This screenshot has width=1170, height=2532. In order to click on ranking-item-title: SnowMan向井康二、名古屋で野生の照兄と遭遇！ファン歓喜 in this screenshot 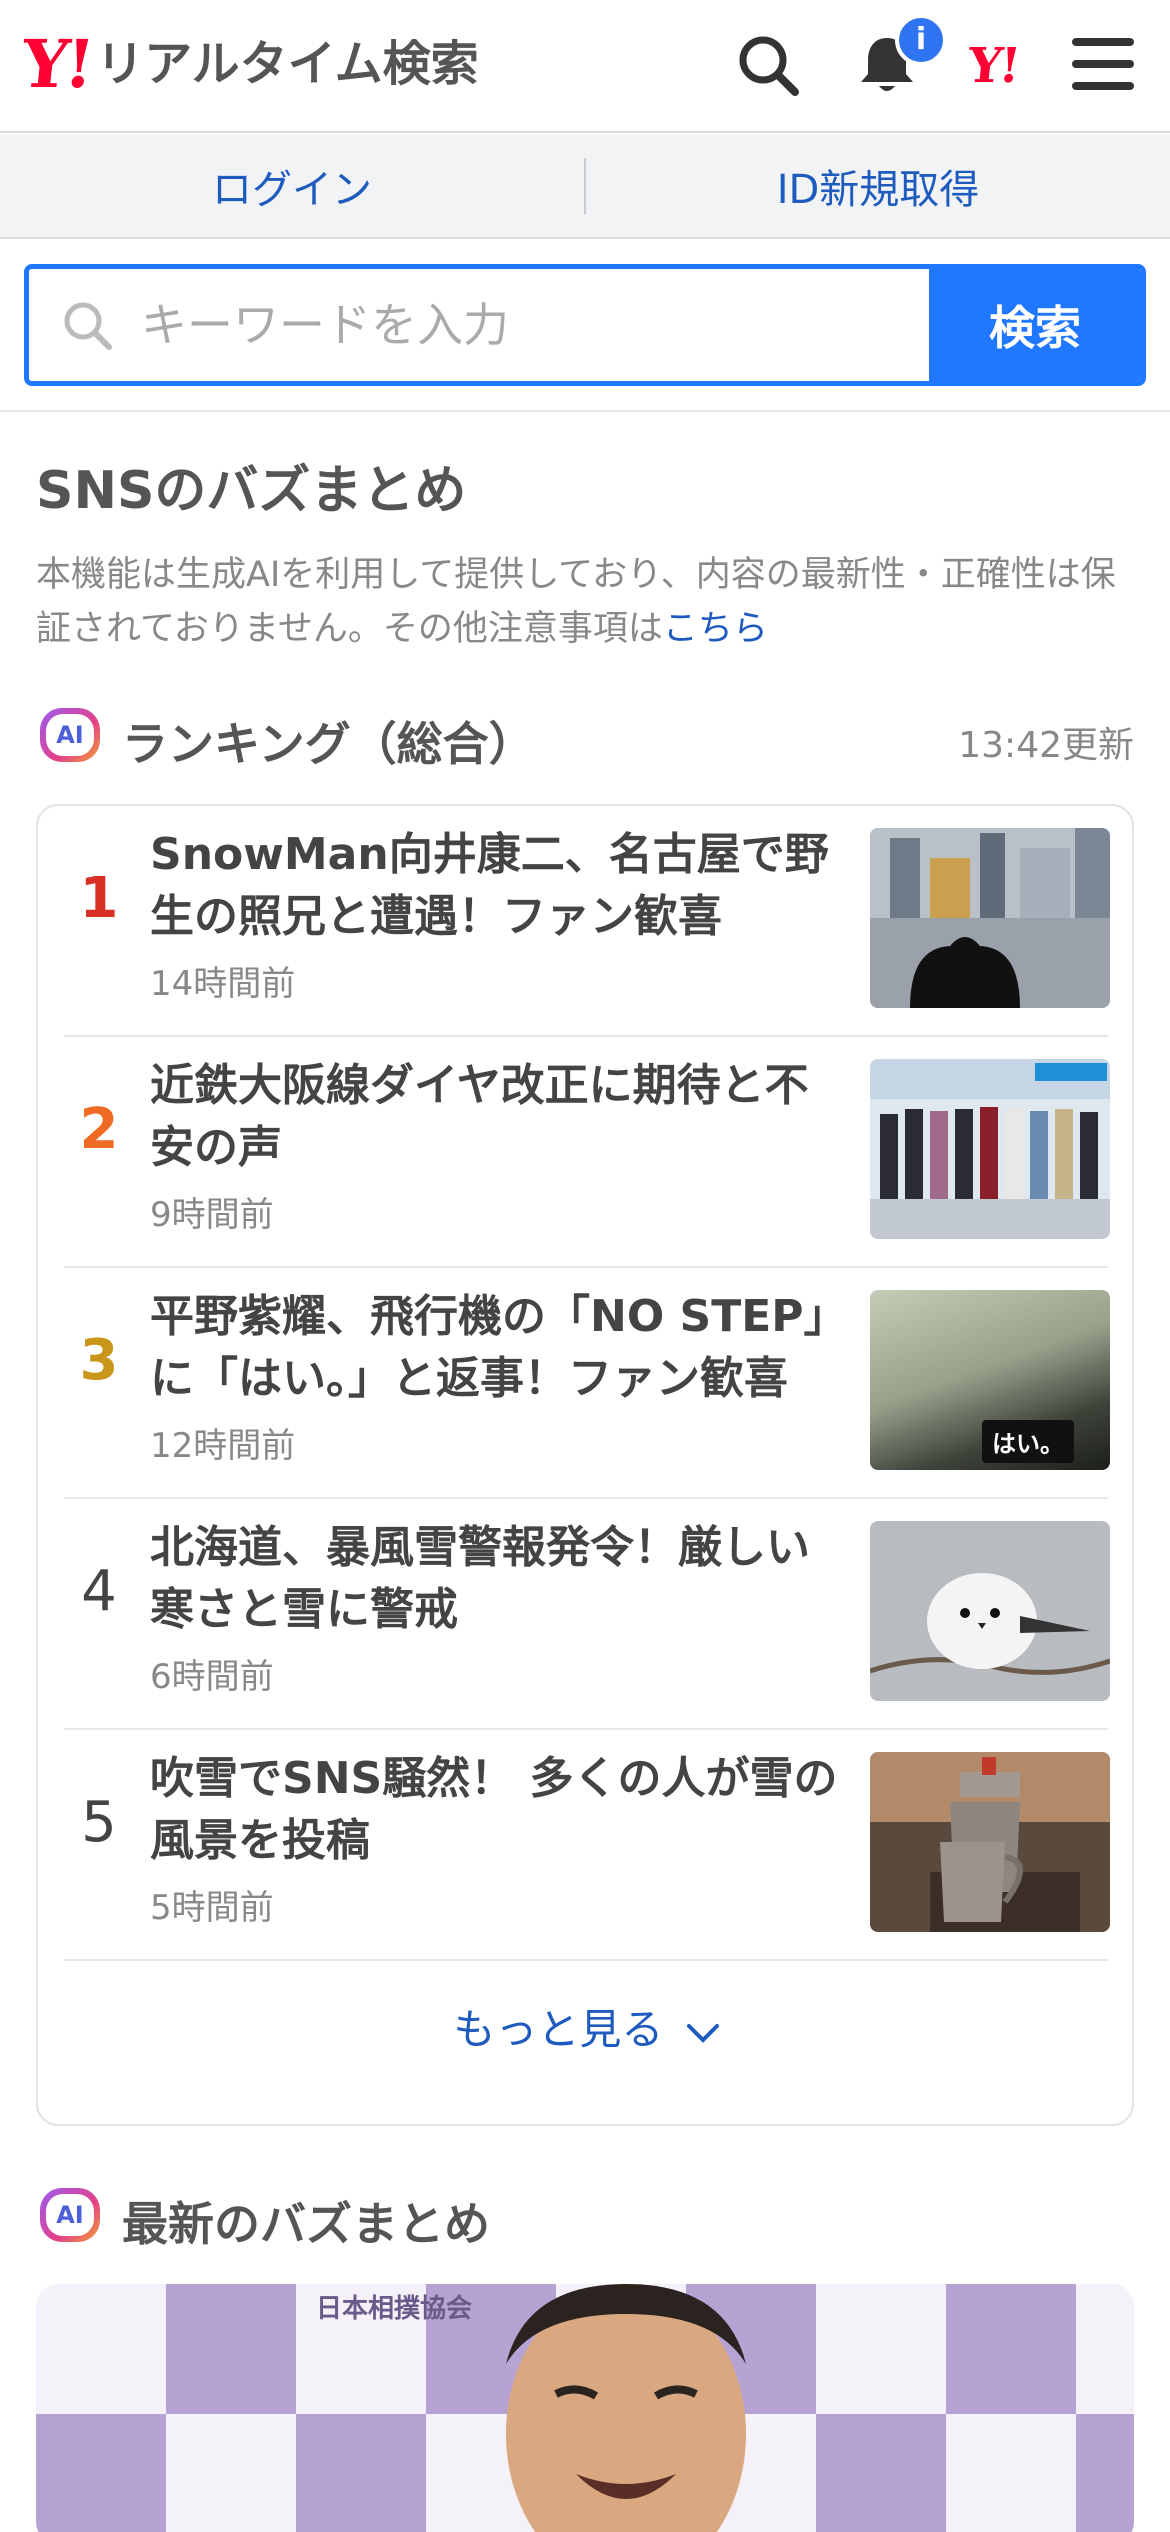, I will do `click(489, 885)`.